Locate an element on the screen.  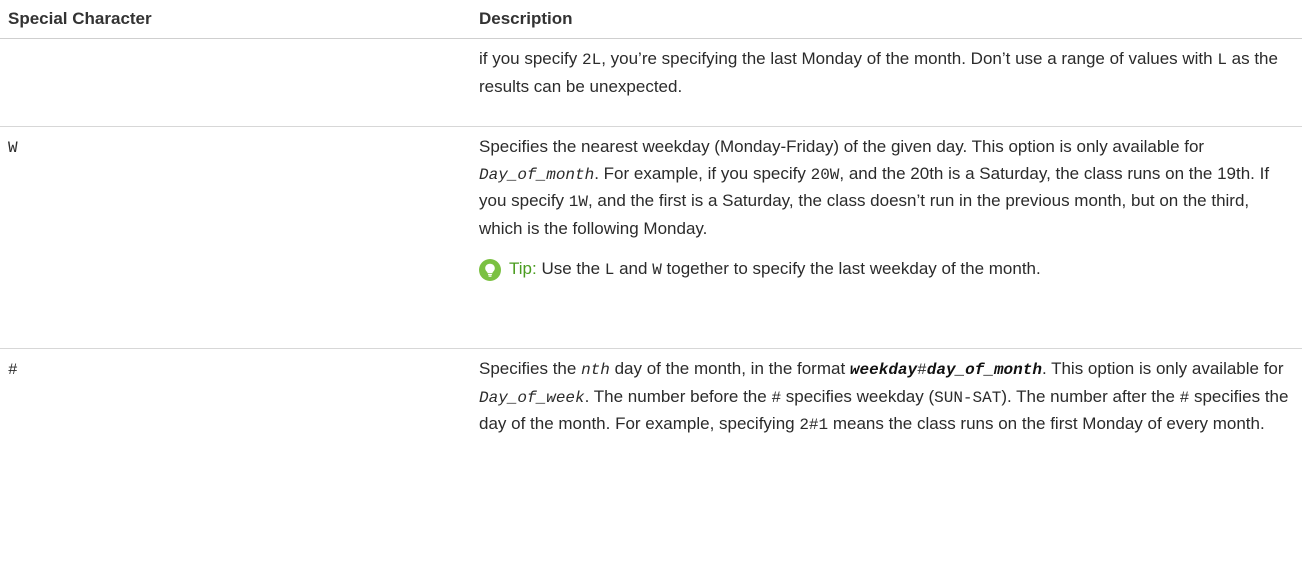
column-header-description: Description is located at coordinates (886, 19).